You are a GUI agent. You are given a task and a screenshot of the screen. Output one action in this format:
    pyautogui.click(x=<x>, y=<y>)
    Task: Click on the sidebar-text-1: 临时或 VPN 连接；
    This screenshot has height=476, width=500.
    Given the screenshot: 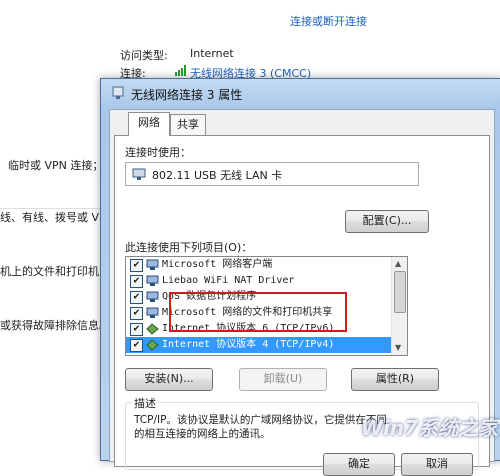 What is the action you would take?
    pyautogui.click(x=56, y=165)
    